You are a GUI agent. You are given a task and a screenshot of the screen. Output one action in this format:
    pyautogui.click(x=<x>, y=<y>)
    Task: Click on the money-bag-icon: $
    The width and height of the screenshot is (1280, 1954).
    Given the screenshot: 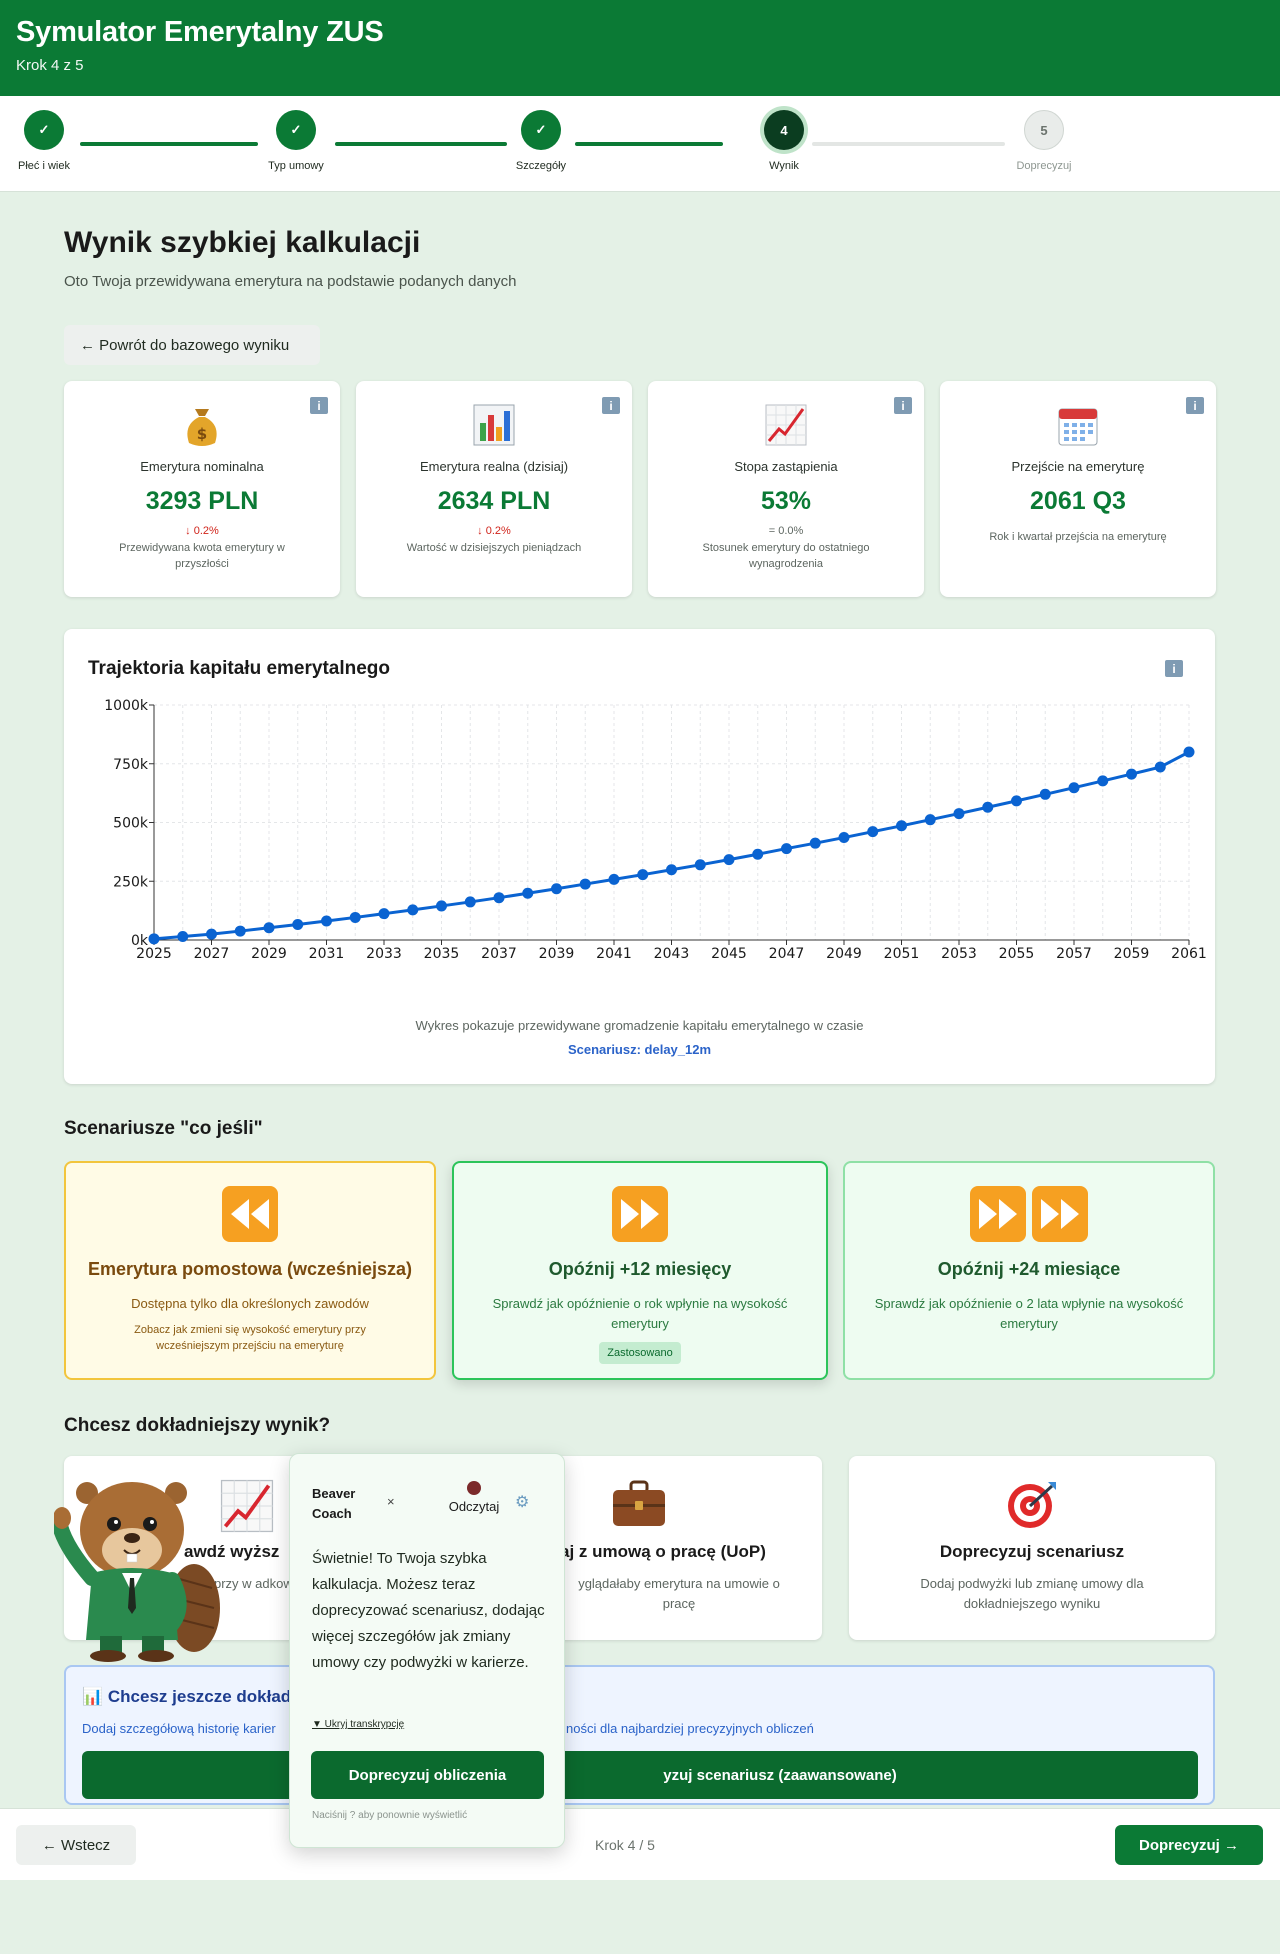 What is the action you would take?
    pyautogui.click(x=202, y=425)
    